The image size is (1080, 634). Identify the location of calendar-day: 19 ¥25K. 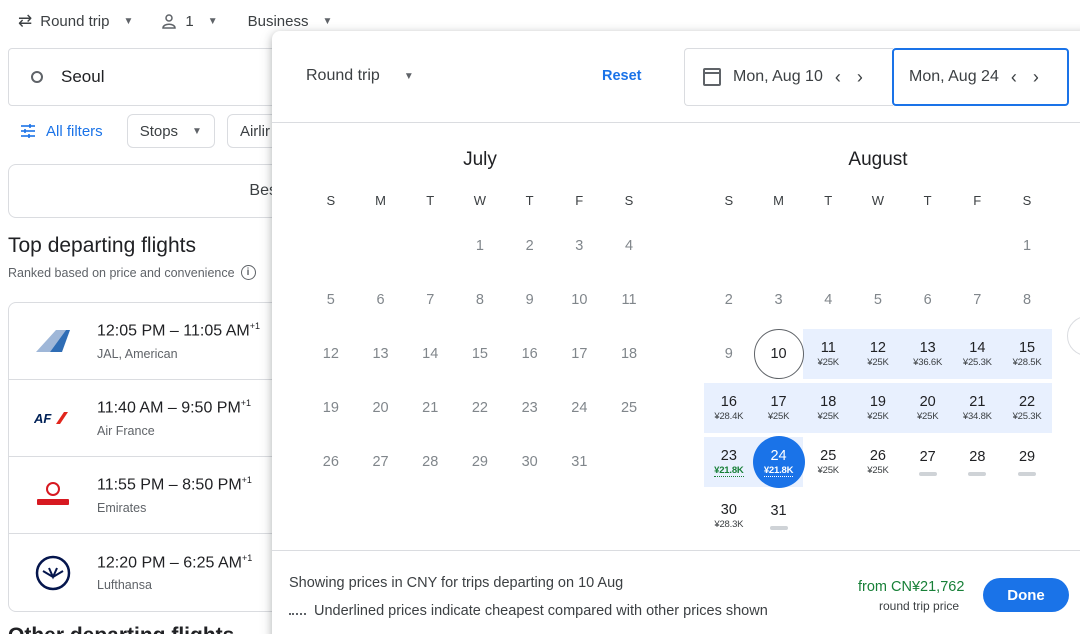
(878, 408).